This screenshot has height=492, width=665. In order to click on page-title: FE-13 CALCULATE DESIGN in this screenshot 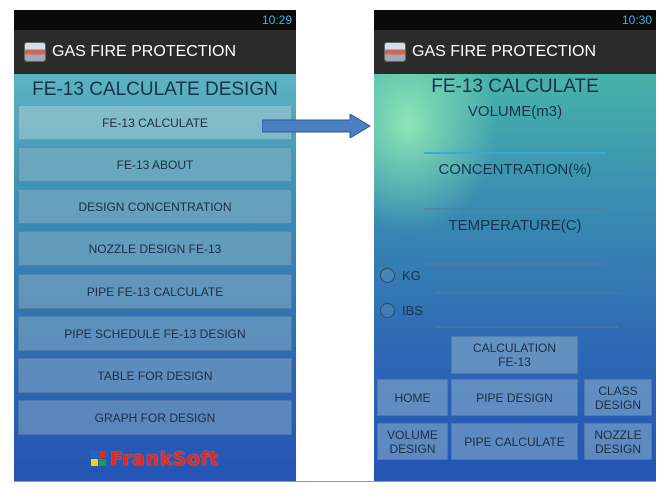, I will do `click(155, 89)`.